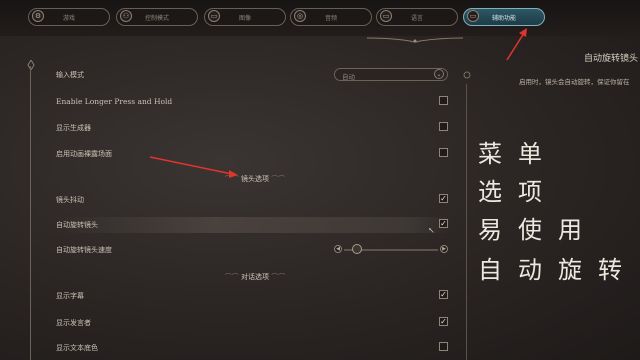 The width and height of the screenshot is (640, 360). Describe the element at coordinates (338, 249) in the screenshot. I see `slider-left-arrow-icon: ◀` at that location.